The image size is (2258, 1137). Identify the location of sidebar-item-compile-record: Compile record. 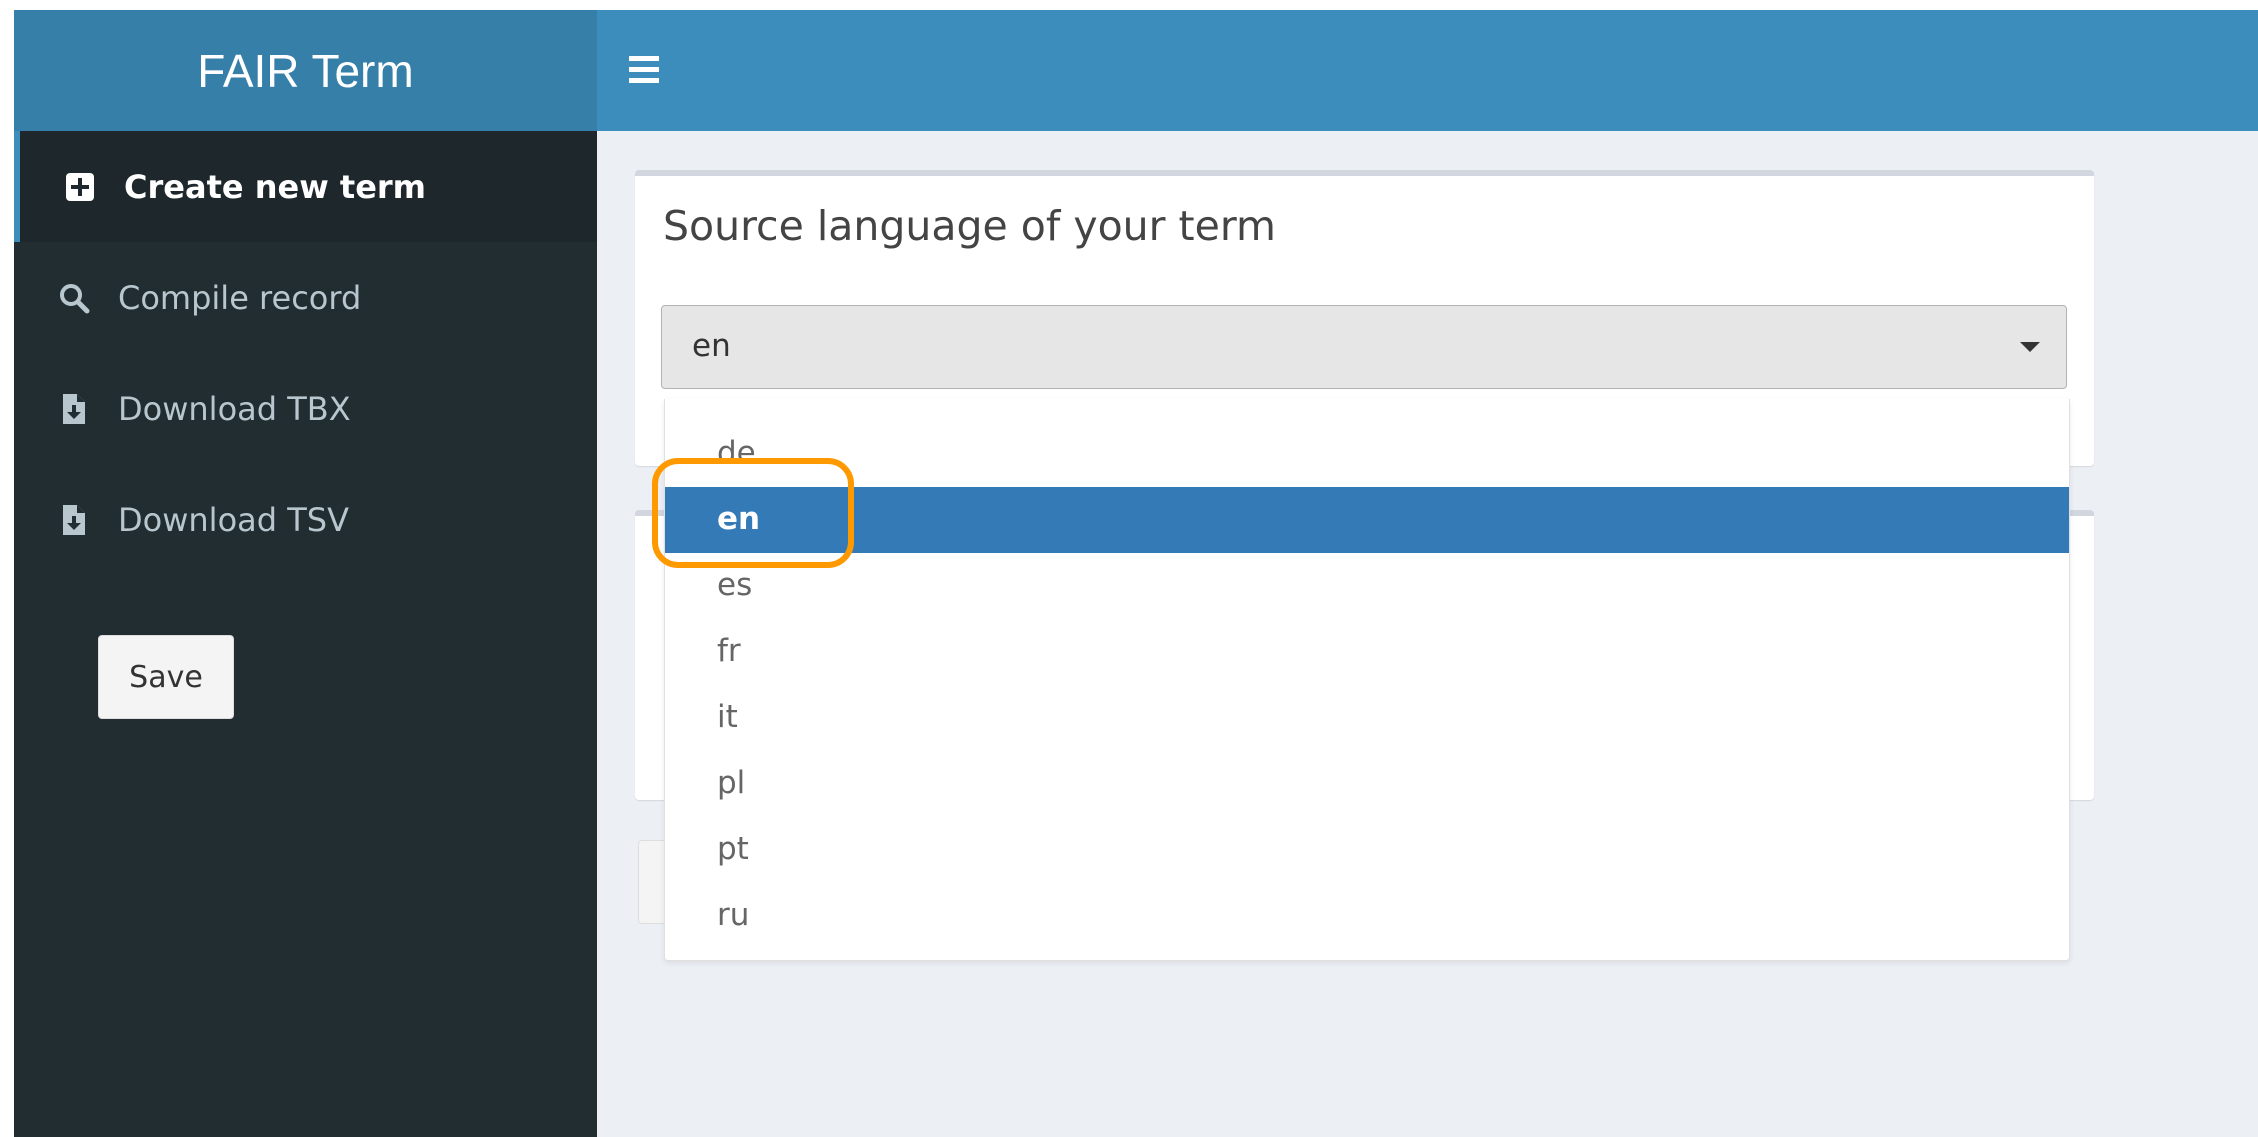
(305, 297).